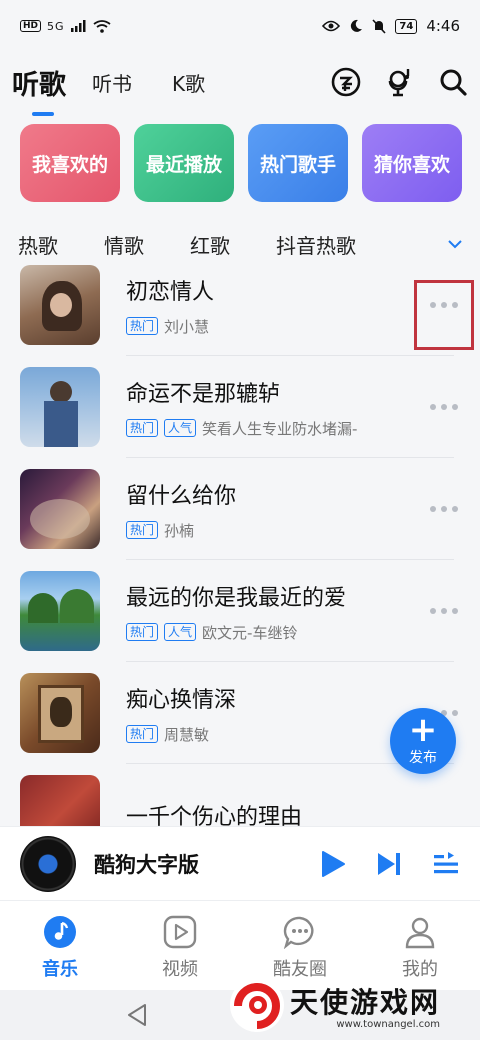 The height and width of the screenshot is (1040, 480). I want to click on status-bar: HD 5G 74 4:46, so click(240, 26).